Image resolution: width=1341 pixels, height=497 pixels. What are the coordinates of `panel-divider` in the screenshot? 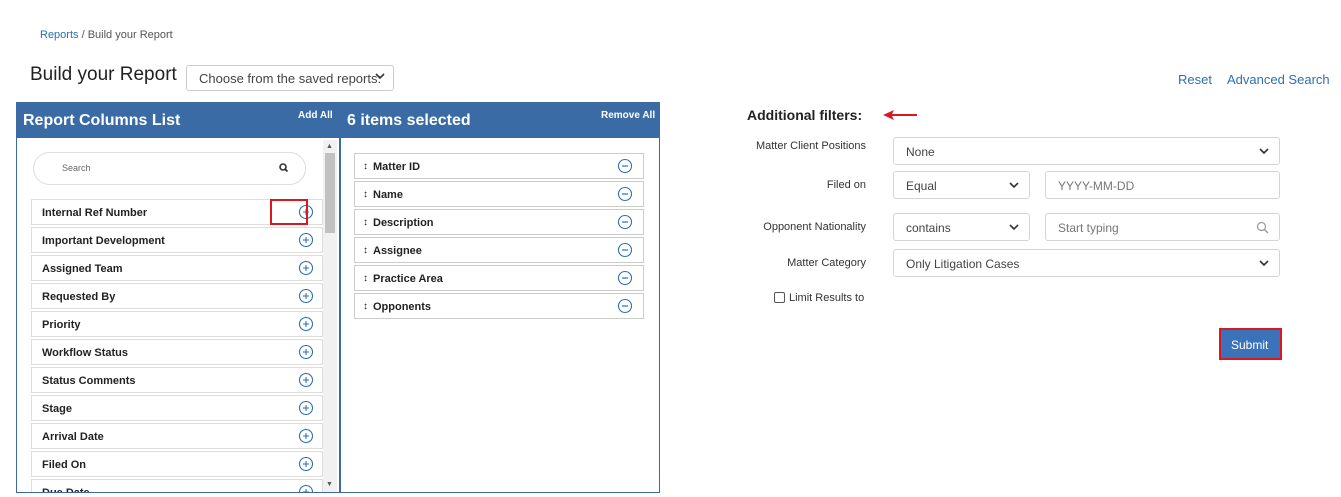 It's located at (340, 297).